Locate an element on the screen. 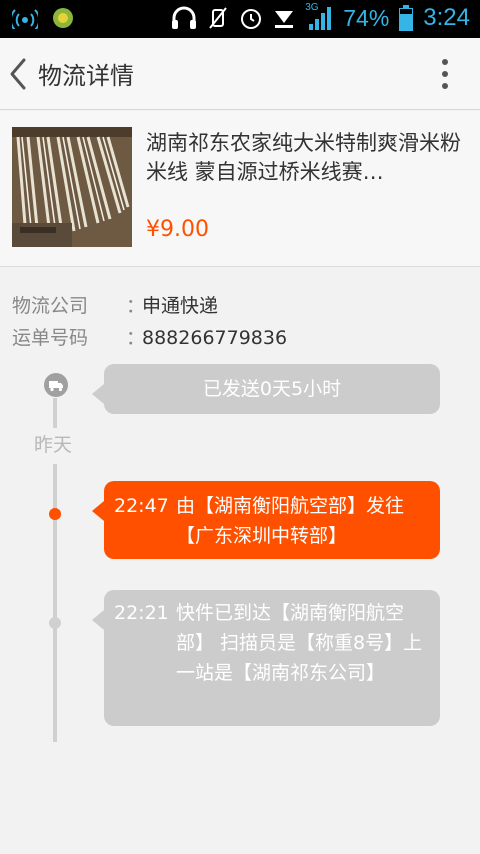 The image size is (480, 854). company-colon: ： is located at coordinates (136, 306).